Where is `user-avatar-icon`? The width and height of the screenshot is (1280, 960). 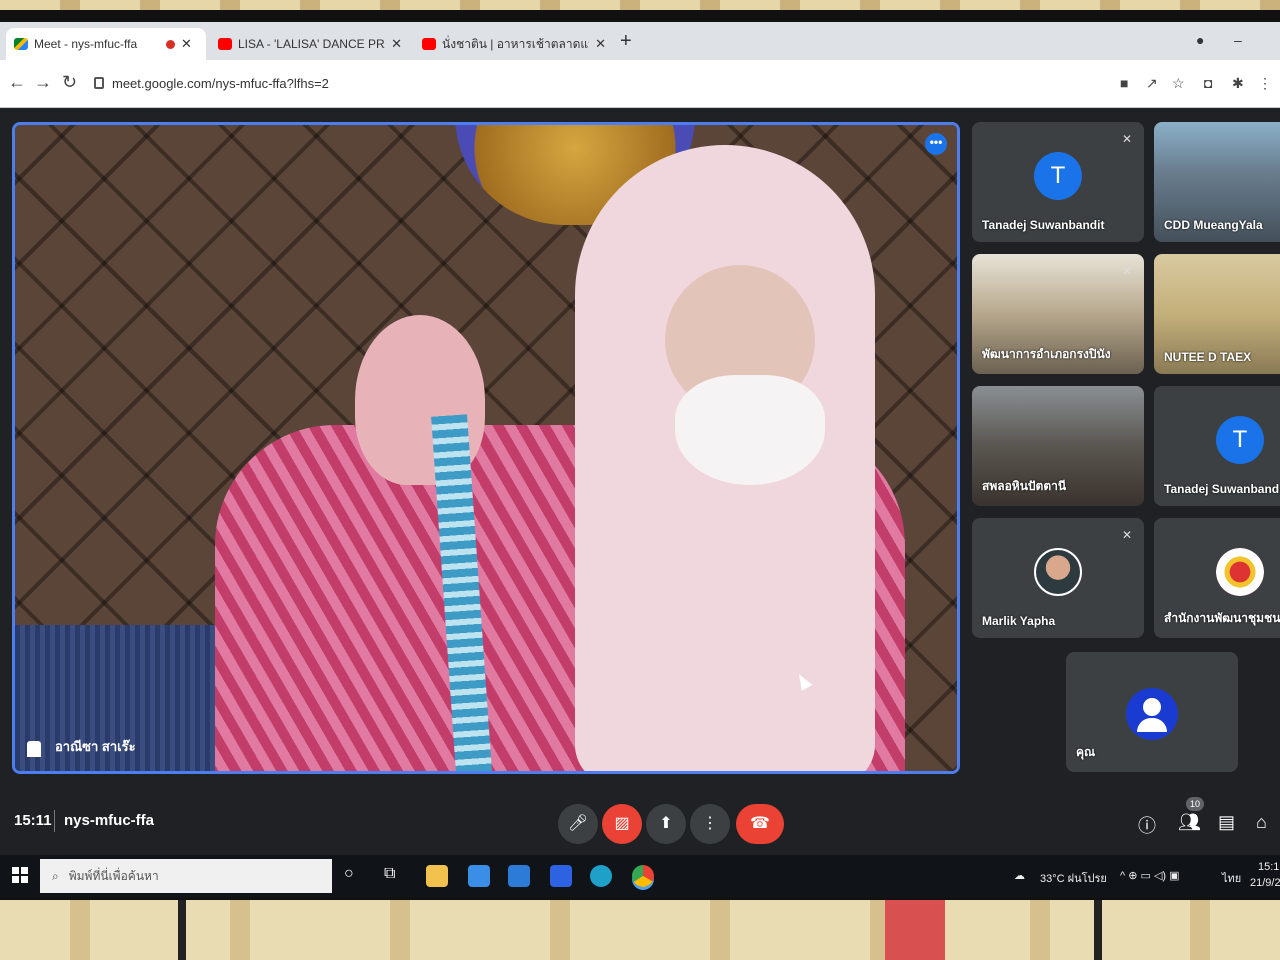
user-avatar-icon is located at coordinates (1152, 714).